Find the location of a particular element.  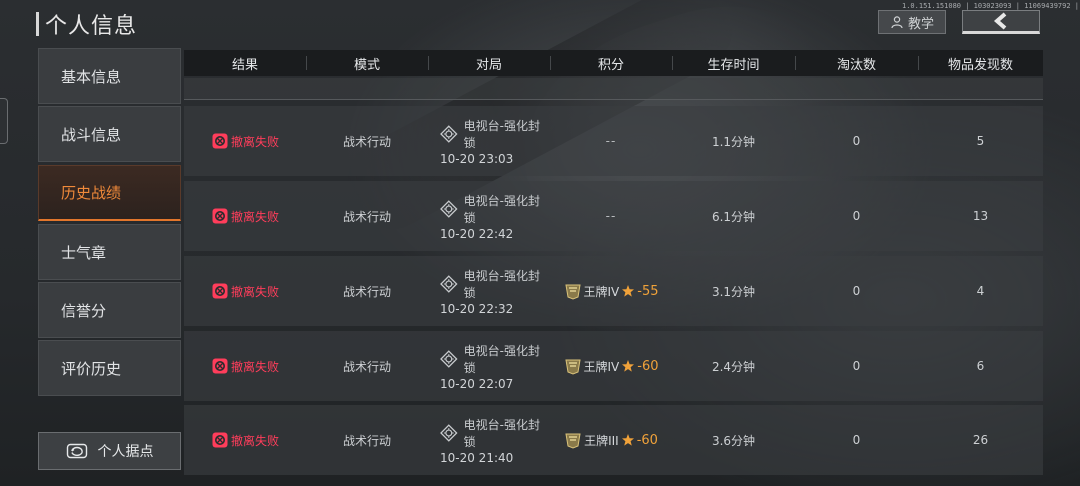

sidebar-item-label: 历史战绩 is located at coordinates (91, 193).